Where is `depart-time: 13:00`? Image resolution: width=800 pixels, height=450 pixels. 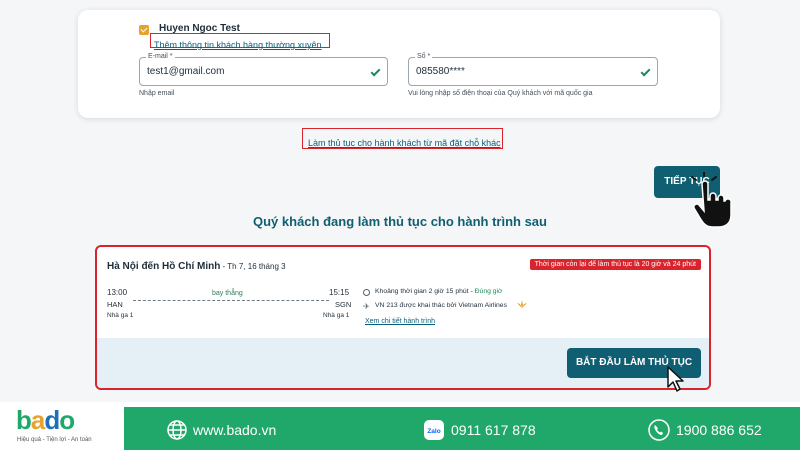
depart-time: 13:00 is located at coordinates (117, 292).